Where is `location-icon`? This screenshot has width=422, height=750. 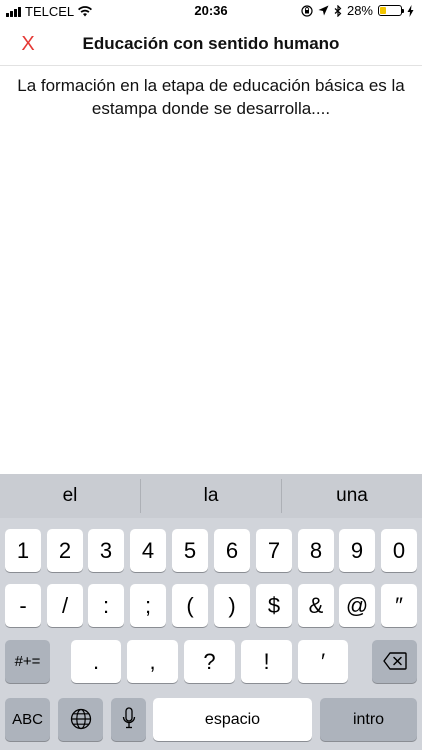 location-icon is located at coordinates (323, 10).